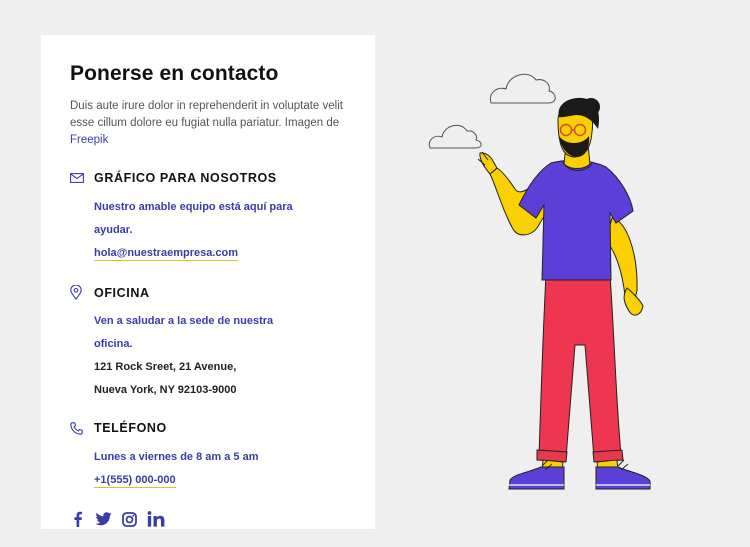 This screenshot has width=750, height=547. What do you see at coordinates (185, 178) in the screenshot?
I see `graphic-heading: GRÁFICO PARA NOSOTROS` at bounding box center [185, 178].